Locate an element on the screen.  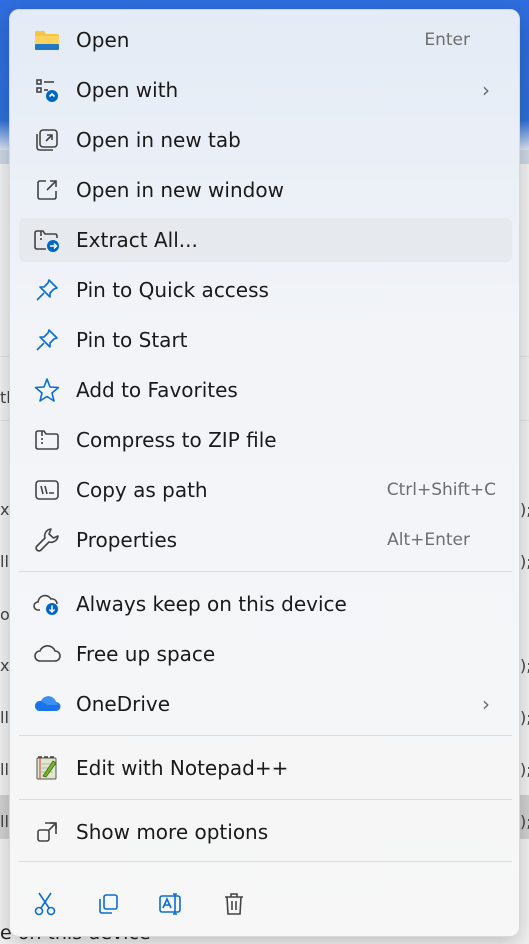
menu-item-onedrive: OneDrive › is located at coordinates (265, 704).